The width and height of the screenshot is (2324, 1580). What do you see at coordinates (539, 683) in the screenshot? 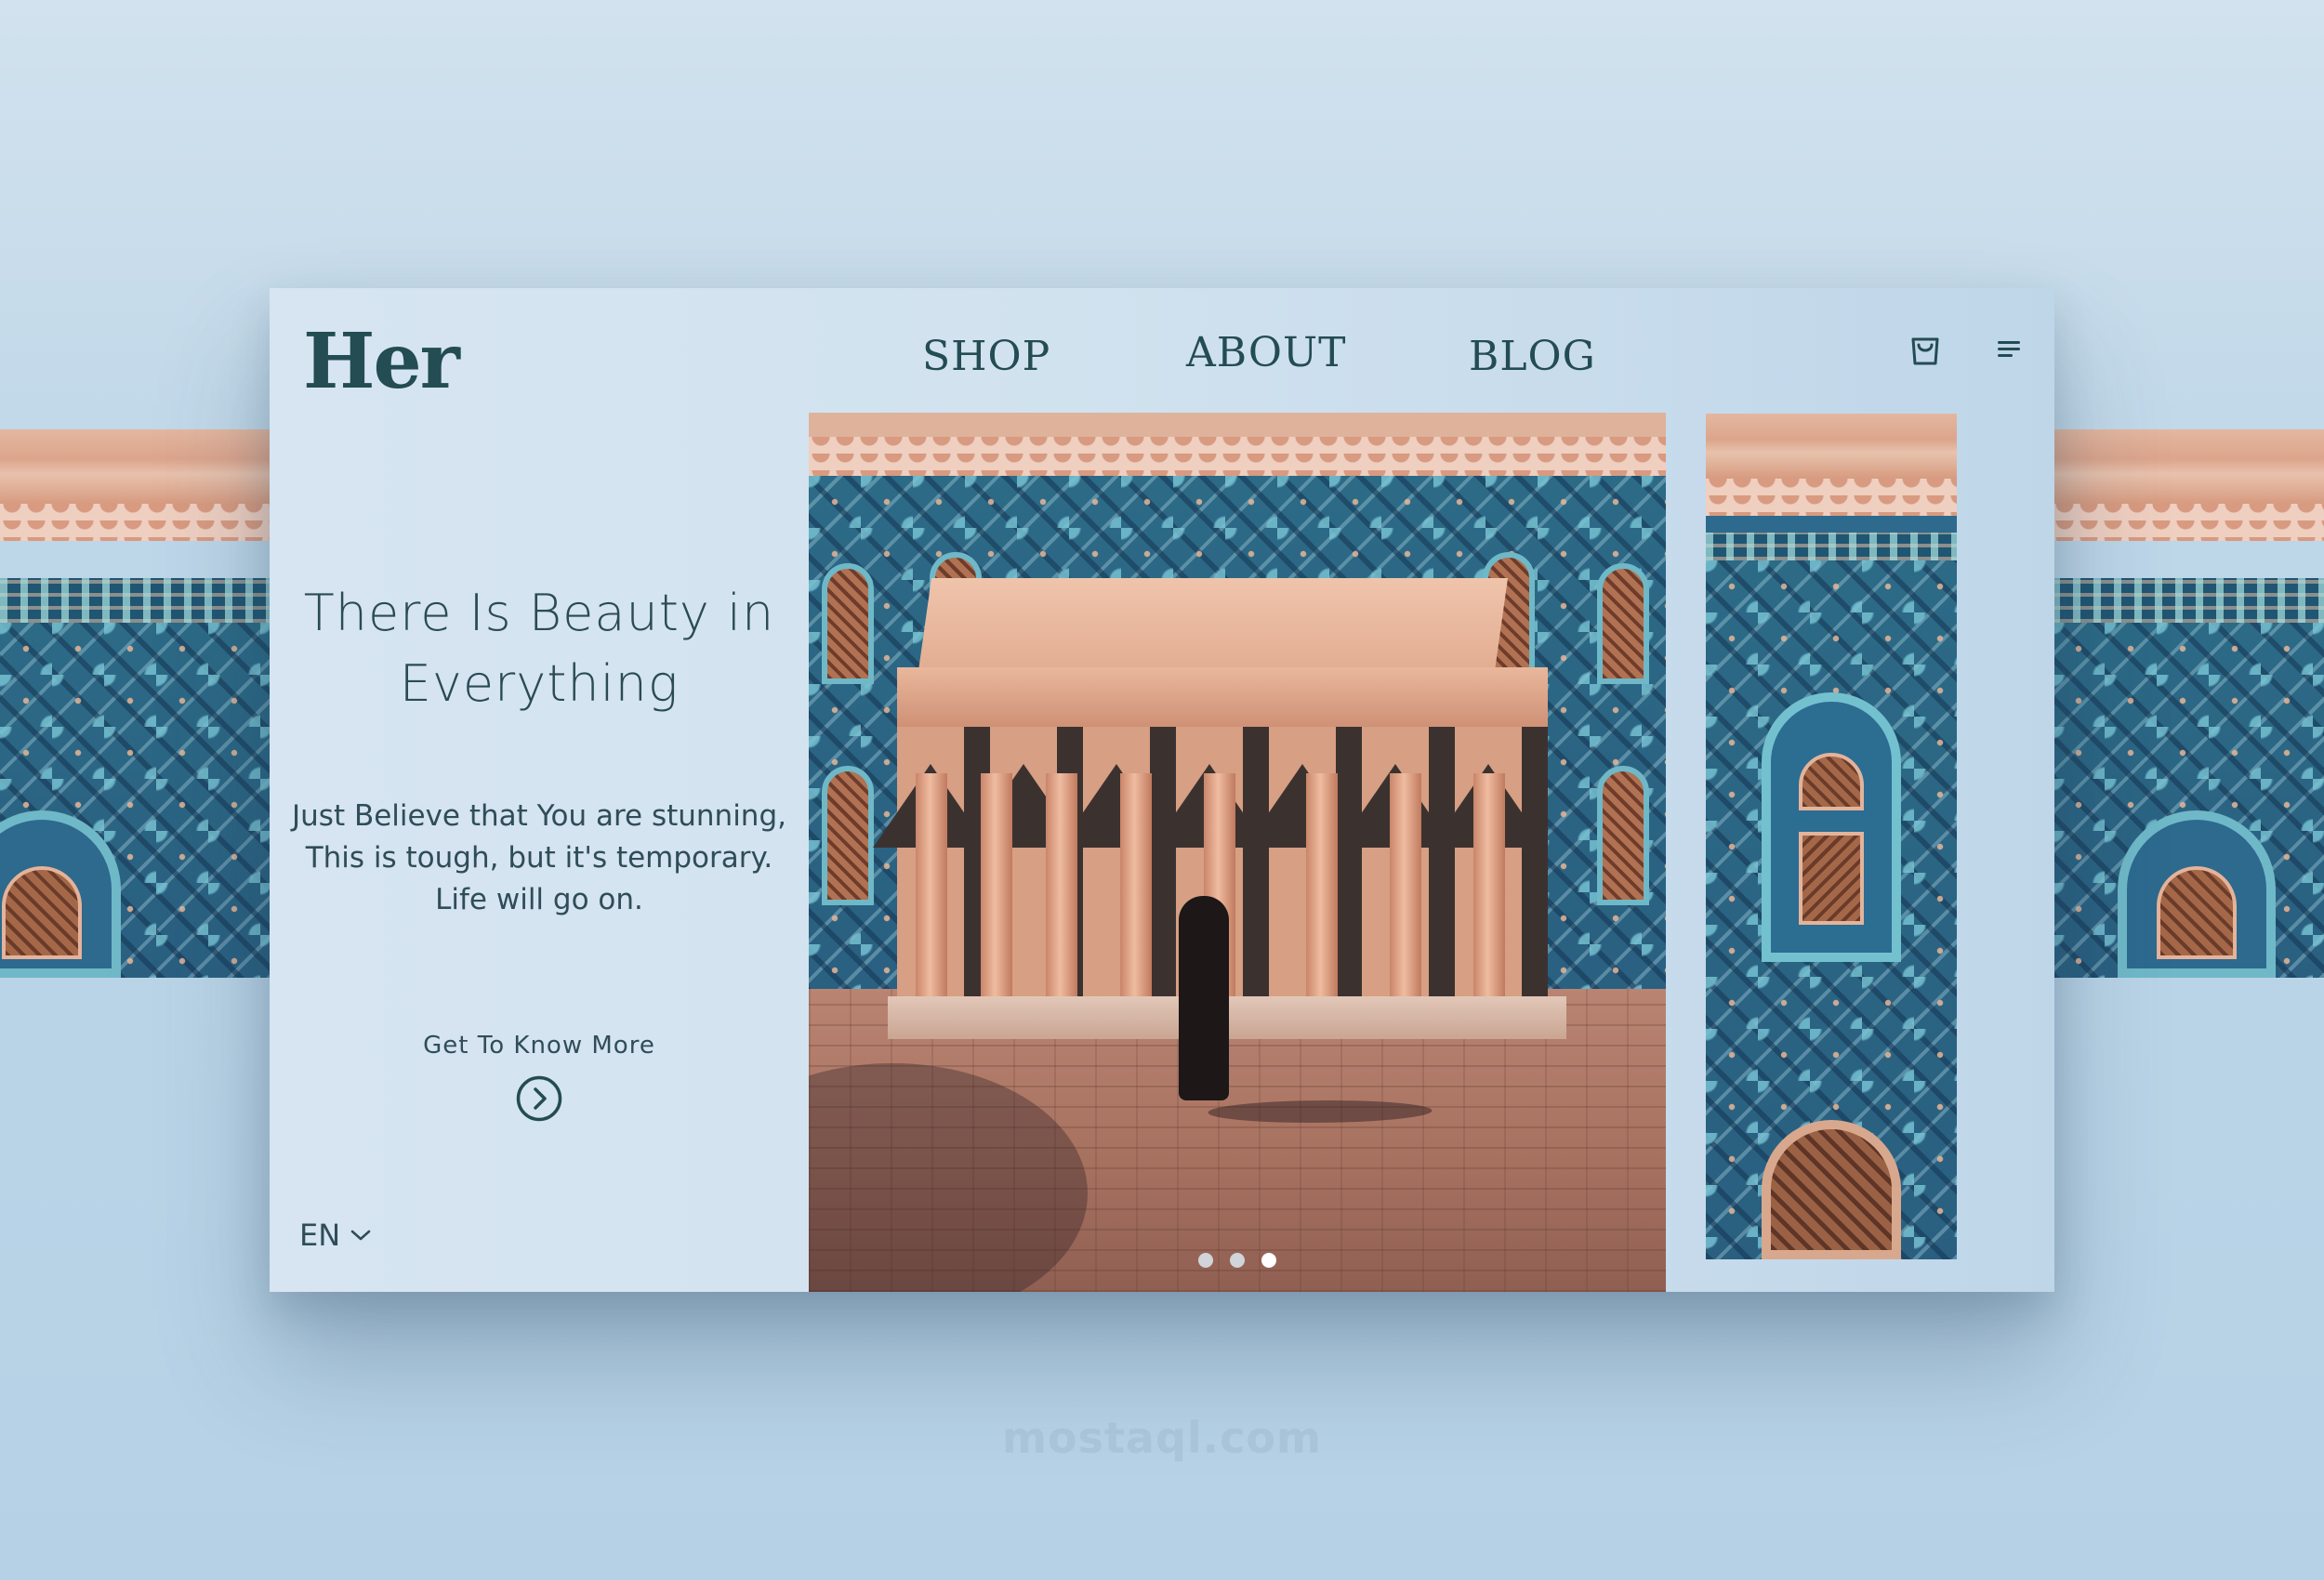
I see `headline-line-2: Everything` at bounding box center [539, 683].